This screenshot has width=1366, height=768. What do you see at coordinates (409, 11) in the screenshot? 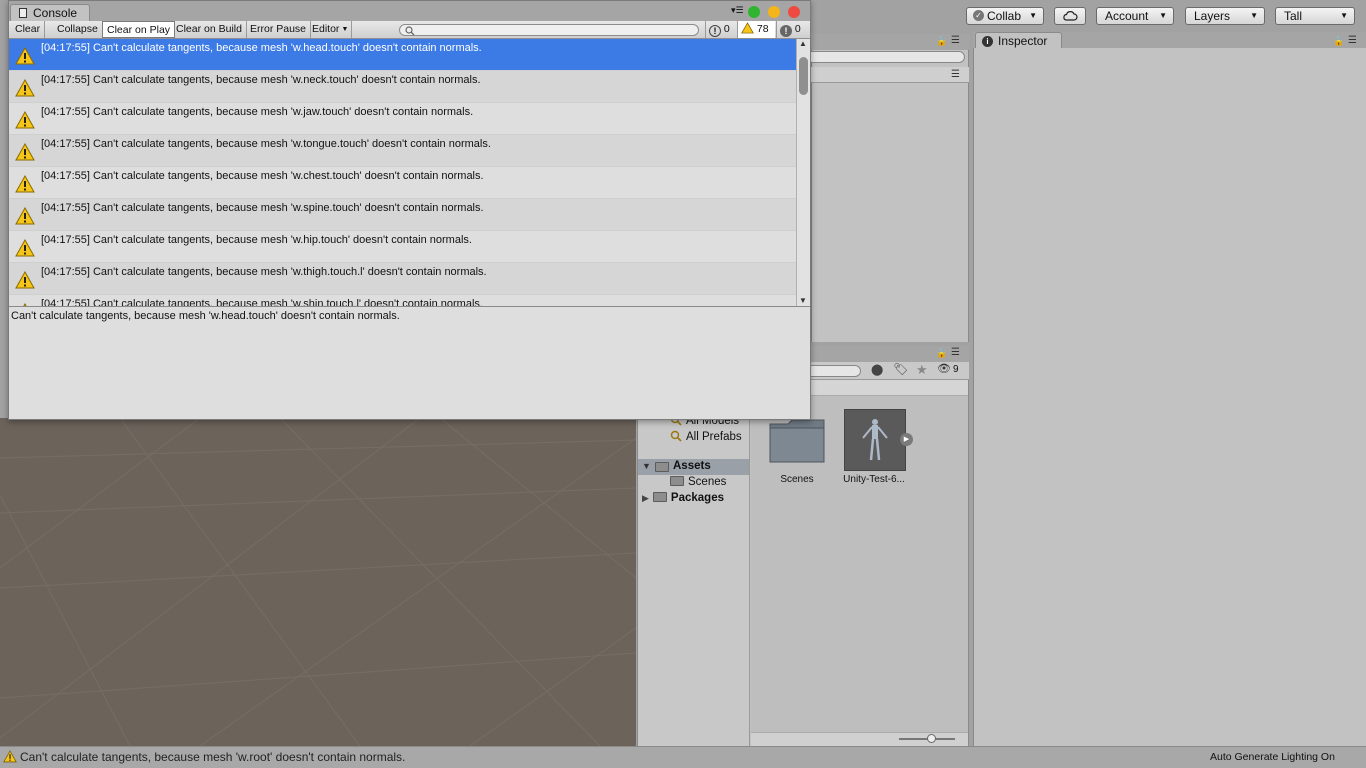
I see `console-tabbar: Console ▾☰` at bounding box center [409, 11].